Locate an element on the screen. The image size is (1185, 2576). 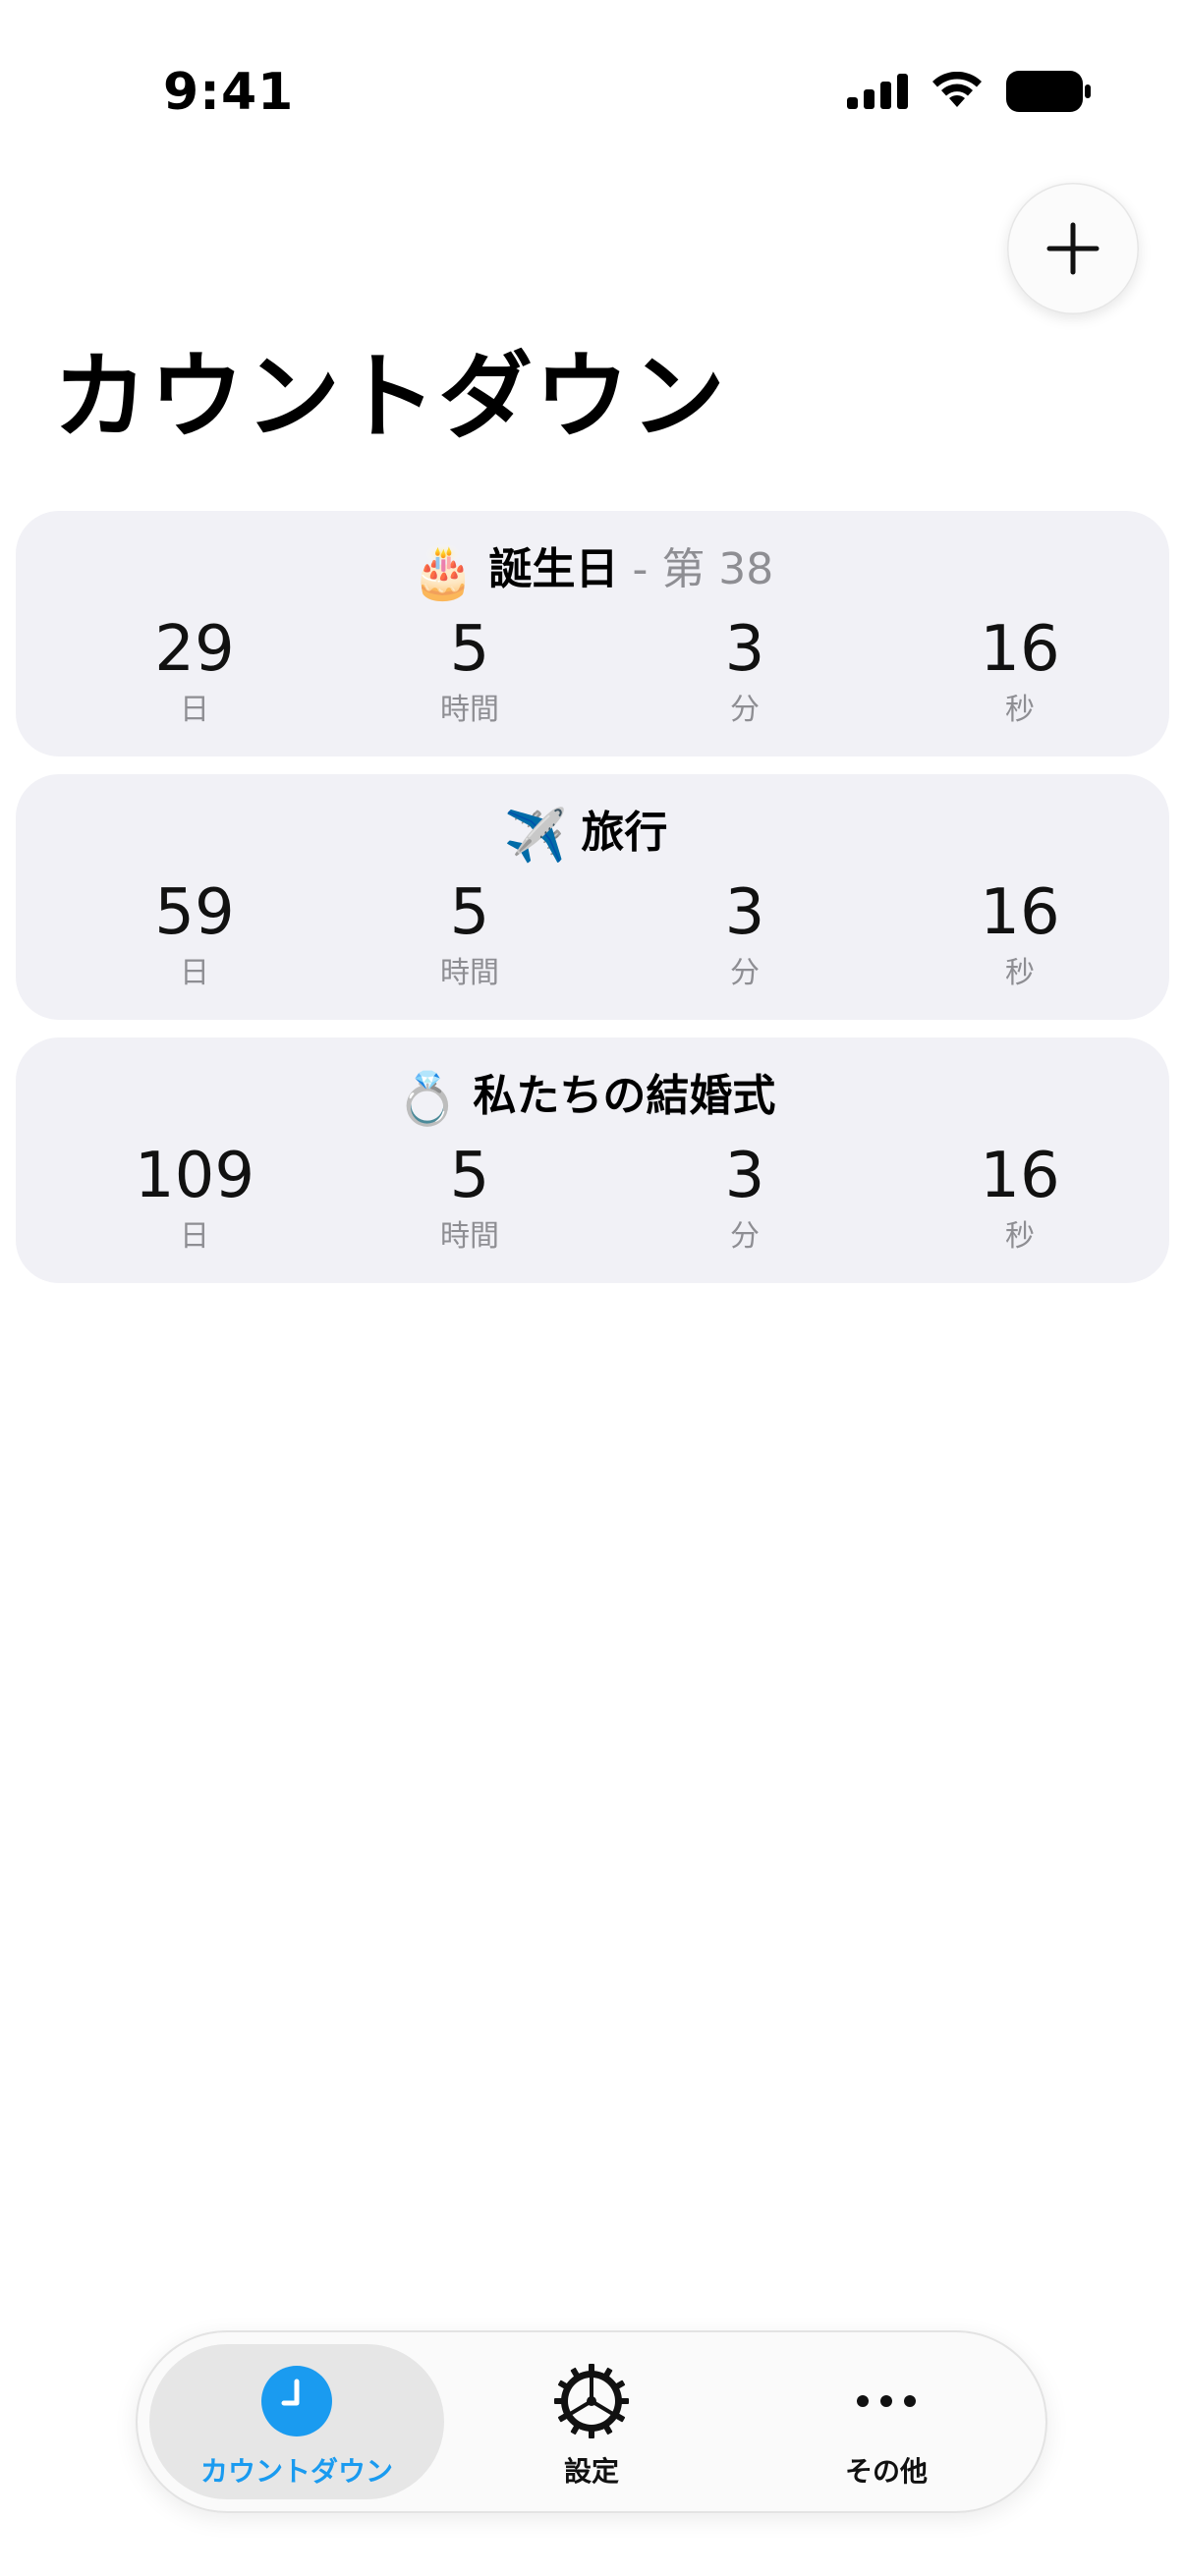
days-cell: 109 日 is located at coordinates (195, 1197).